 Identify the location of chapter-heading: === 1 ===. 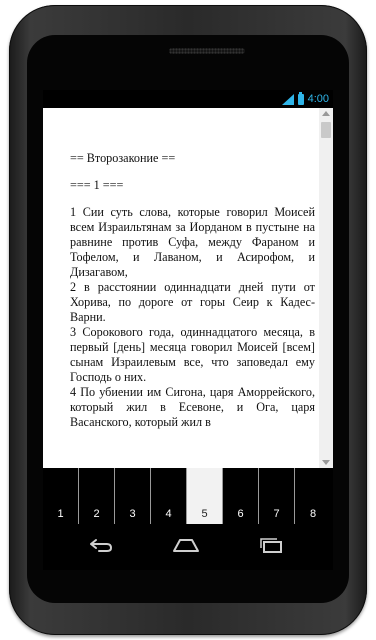
(97, 185).